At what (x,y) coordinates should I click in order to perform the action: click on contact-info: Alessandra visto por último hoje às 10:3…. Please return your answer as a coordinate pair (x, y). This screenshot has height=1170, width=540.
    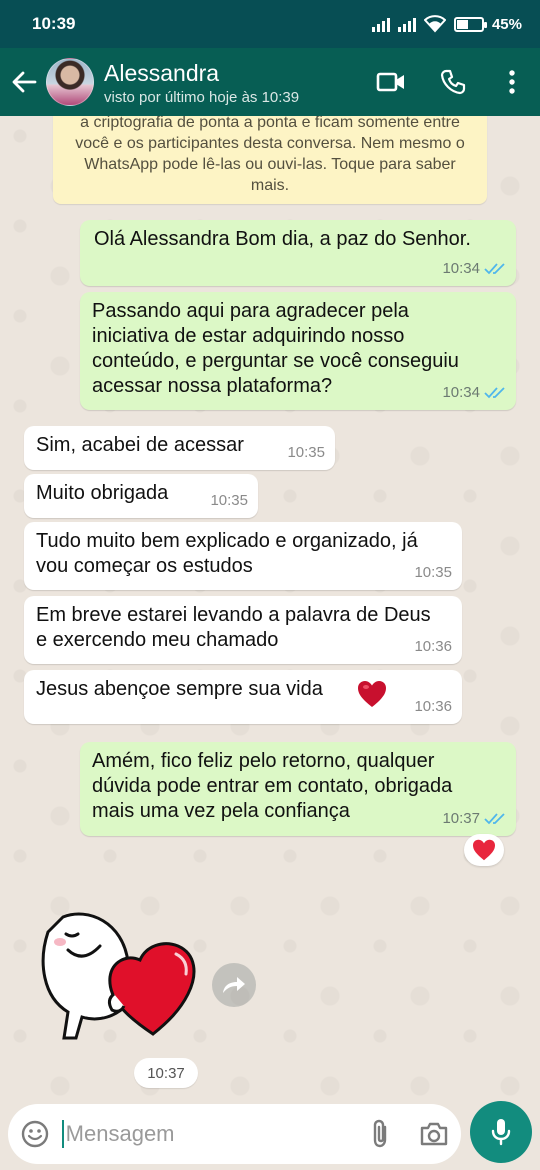
    Looking at the image, I should click on (232, 82).